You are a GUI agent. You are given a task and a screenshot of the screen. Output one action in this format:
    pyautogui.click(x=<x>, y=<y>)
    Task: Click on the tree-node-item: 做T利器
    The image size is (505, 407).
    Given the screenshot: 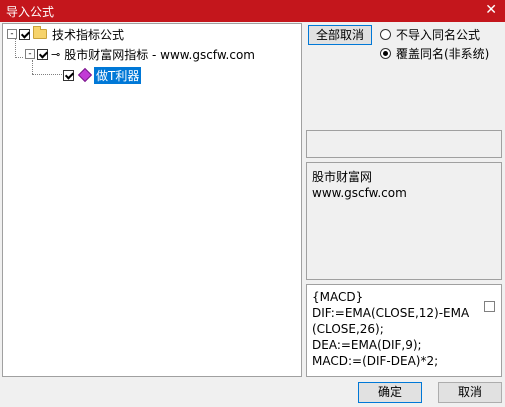 What is the action you would take?
    pyautogui.click(x=102, y=75)
    